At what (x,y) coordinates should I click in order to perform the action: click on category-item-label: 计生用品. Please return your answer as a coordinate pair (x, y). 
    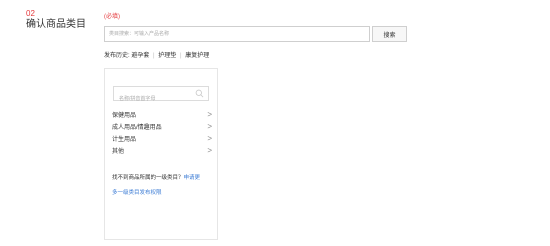
    Looking at the image, I should click on (124, 140).